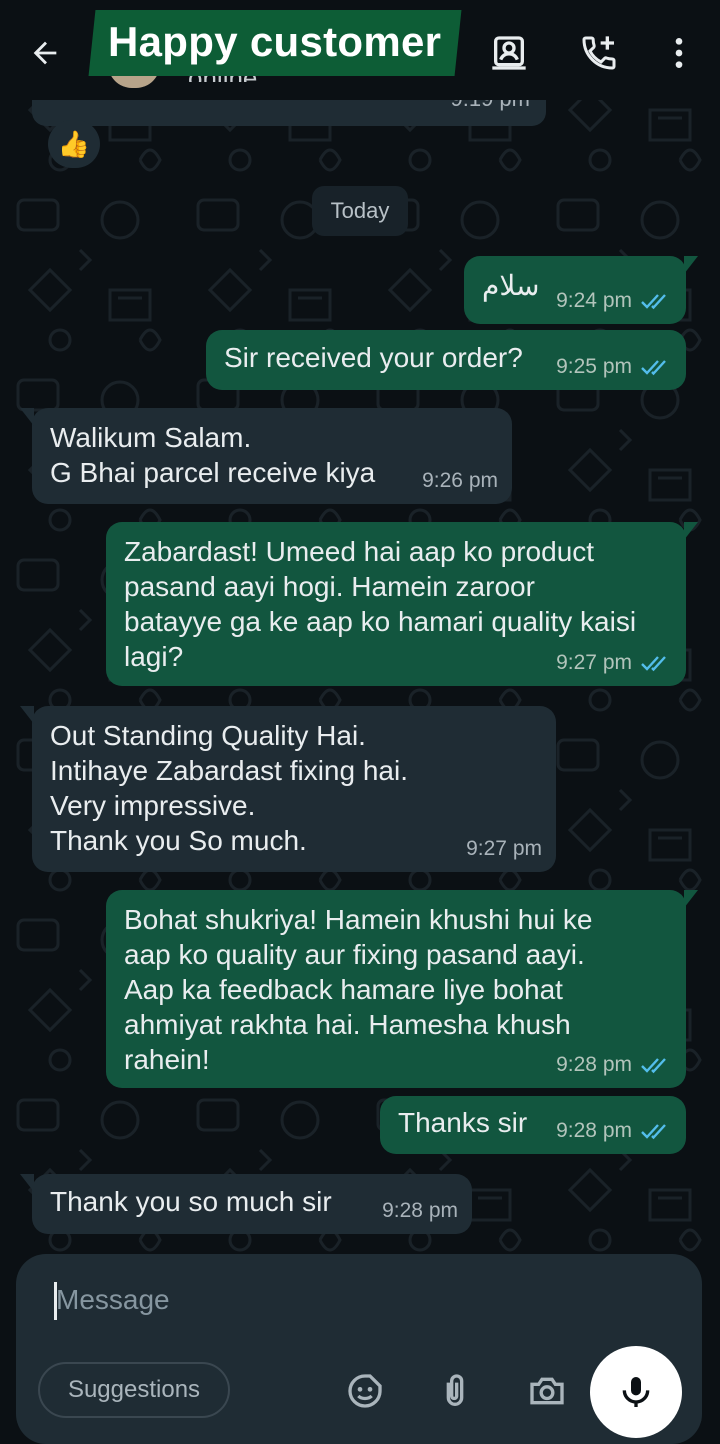 This screenshot has width=720, height=1444. Describe the element at coordinates (45, 53) in the screenshot. I see `back-arrow-icon` at that location.